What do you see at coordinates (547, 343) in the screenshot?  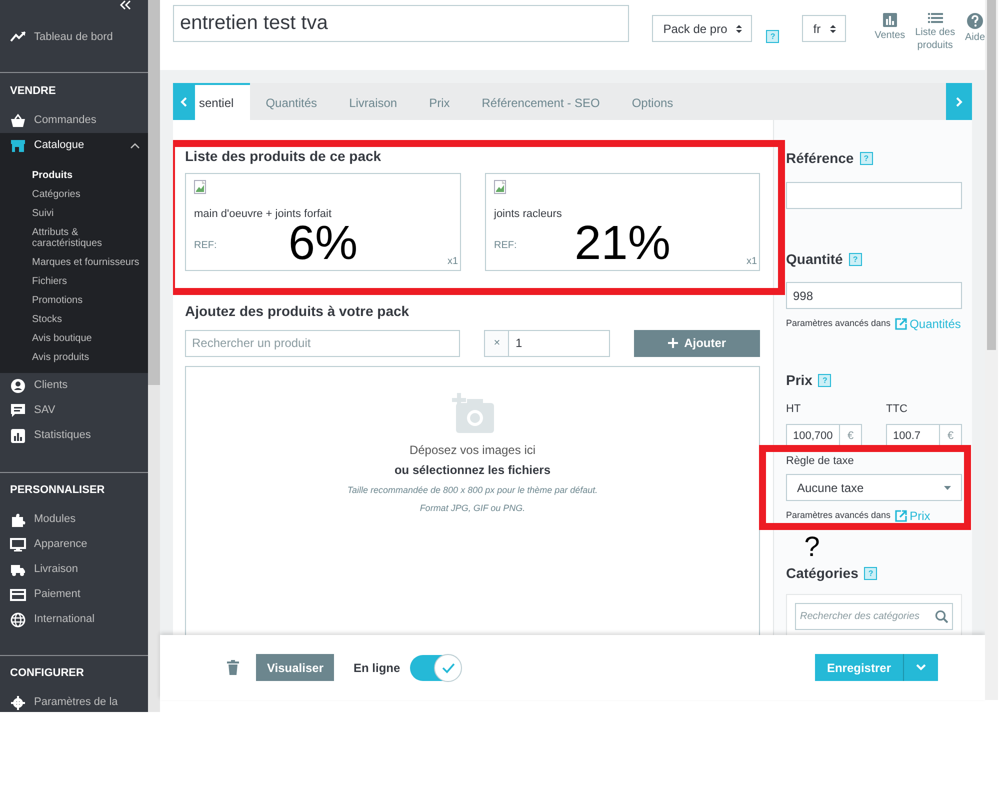 I see `quantity-field: × 1` at bounding box center [547, 343].